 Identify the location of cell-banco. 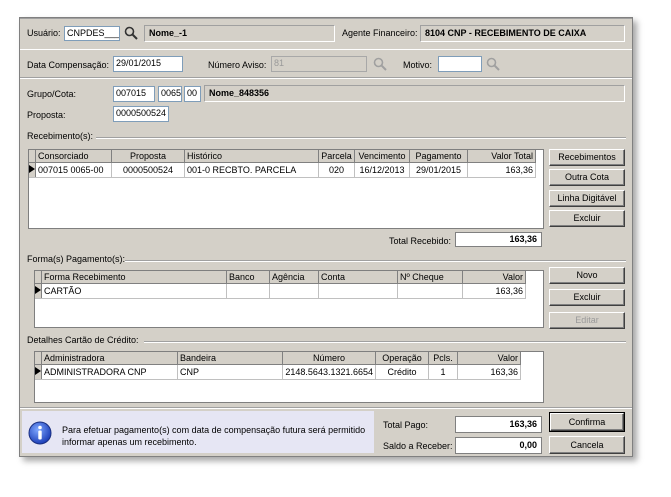
(248, 291).